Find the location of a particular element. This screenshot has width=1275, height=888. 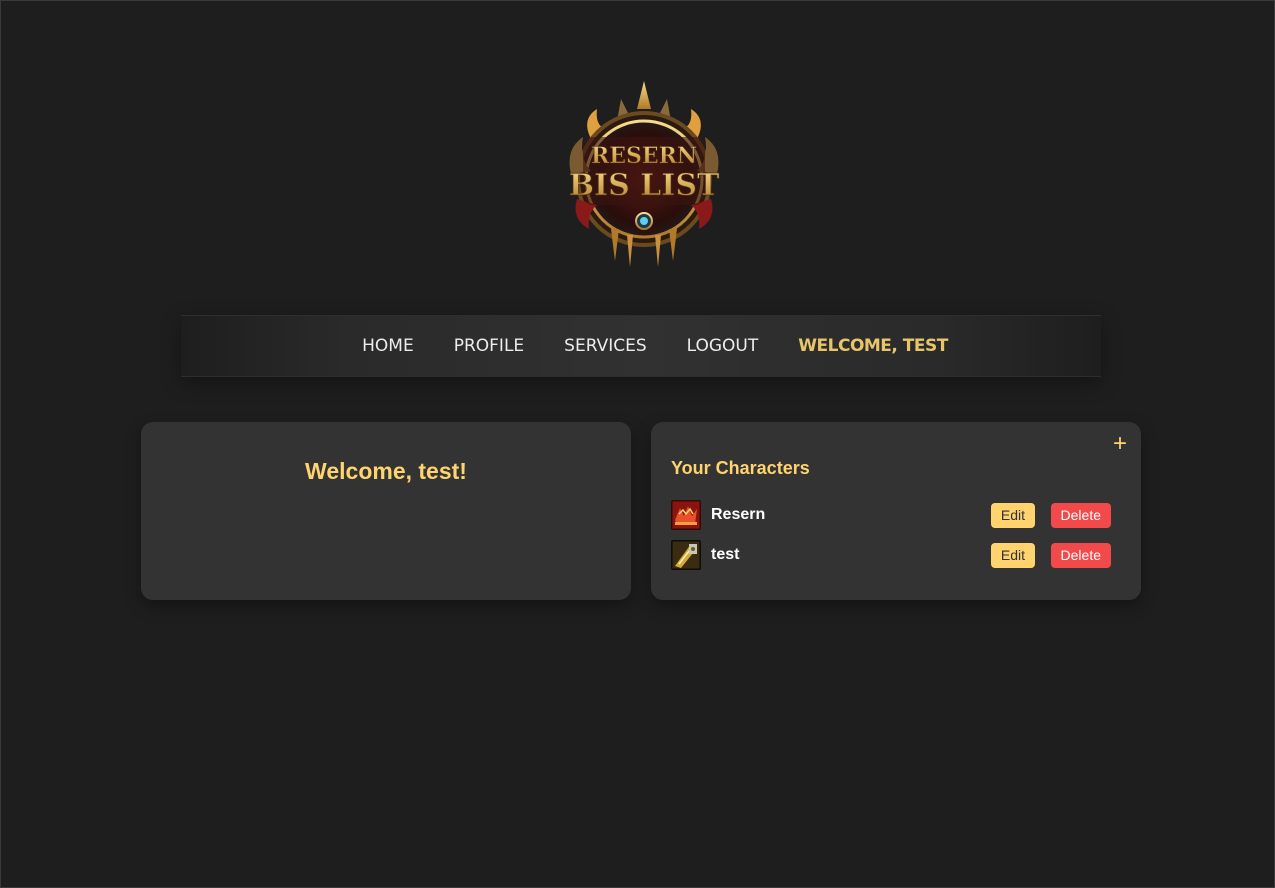

logo-text-line2: BIS LIST is located at coordinates (644, 185).